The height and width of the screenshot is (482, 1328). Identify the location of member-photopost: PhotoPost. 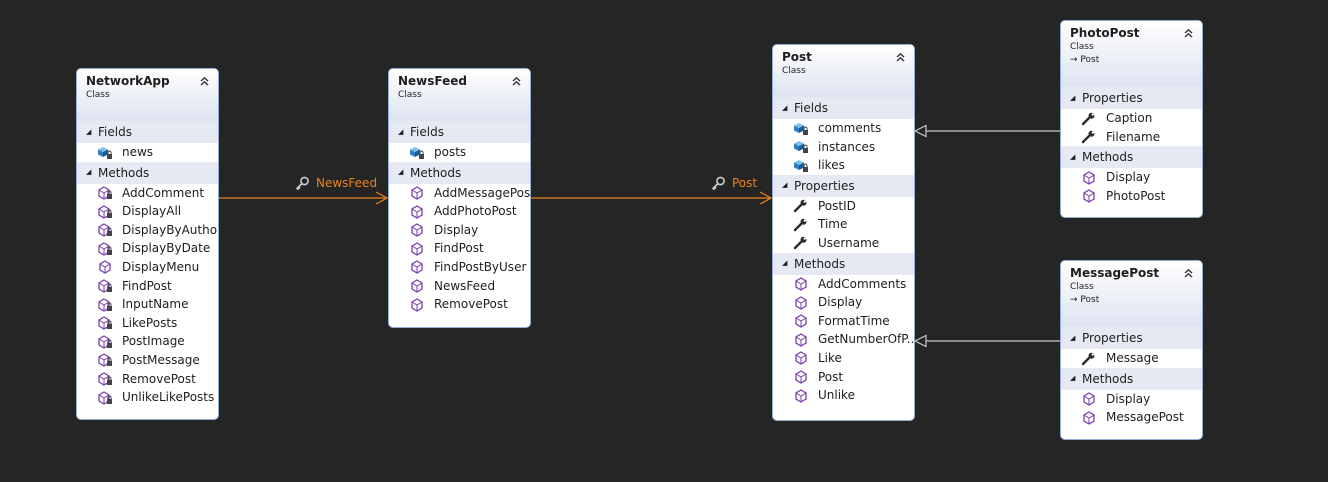
(1131, 196).